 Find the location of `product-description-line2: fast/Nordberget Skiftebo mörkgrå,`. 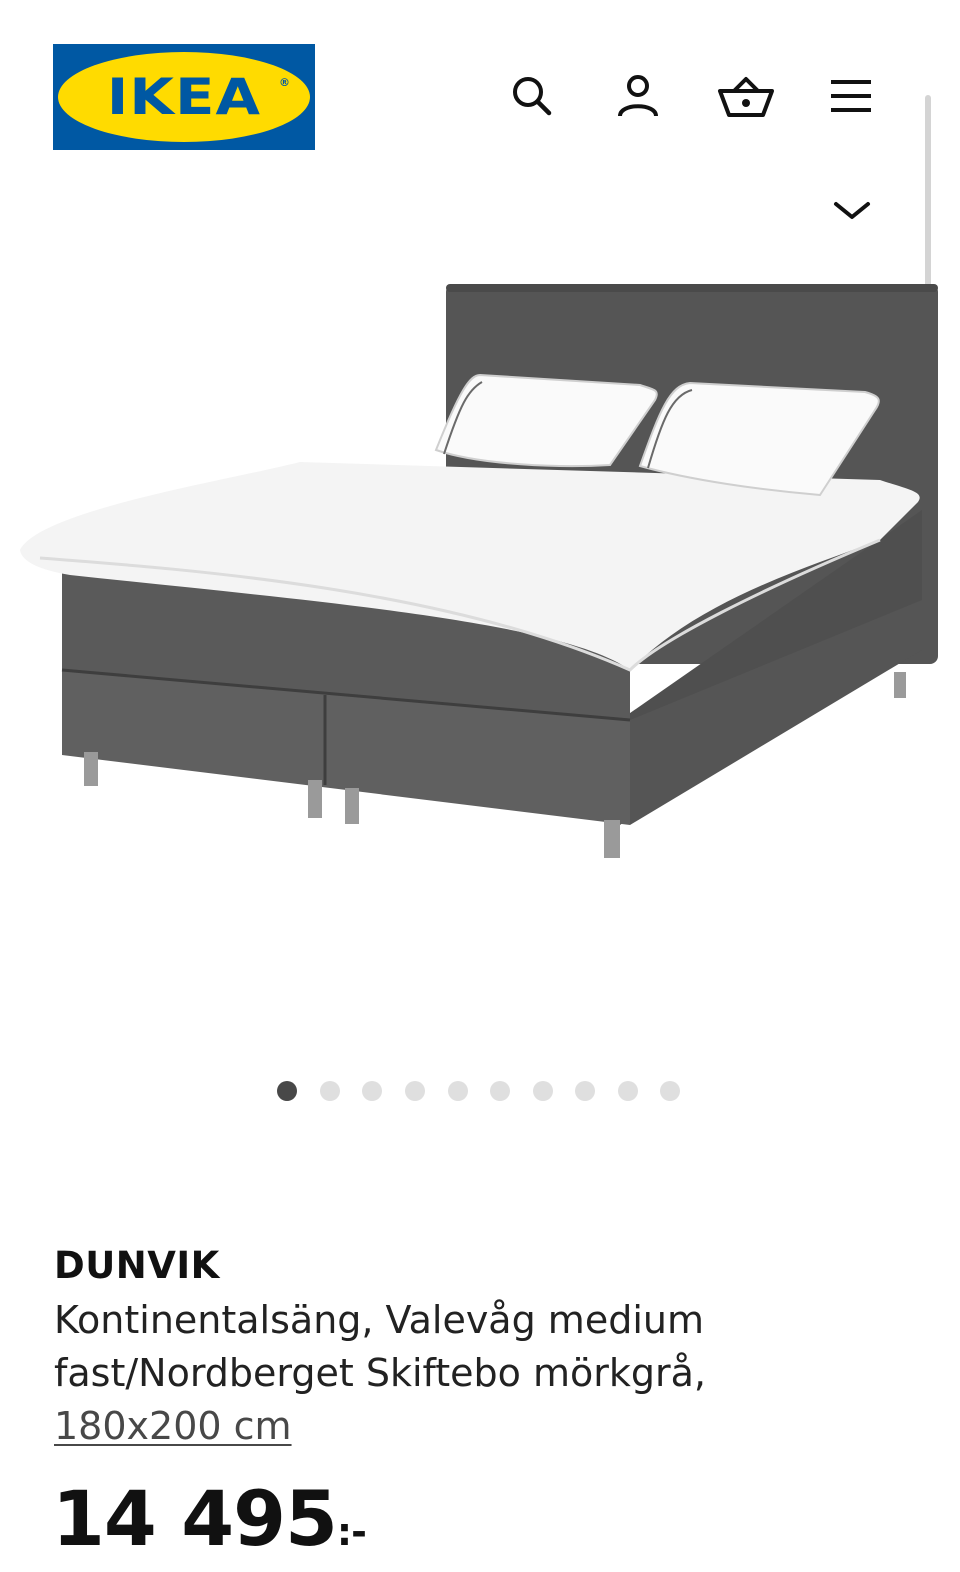

product-description-line2: fast/Nordberget Skiftebo mörkgrå, is located at coordinates (380, 1373).